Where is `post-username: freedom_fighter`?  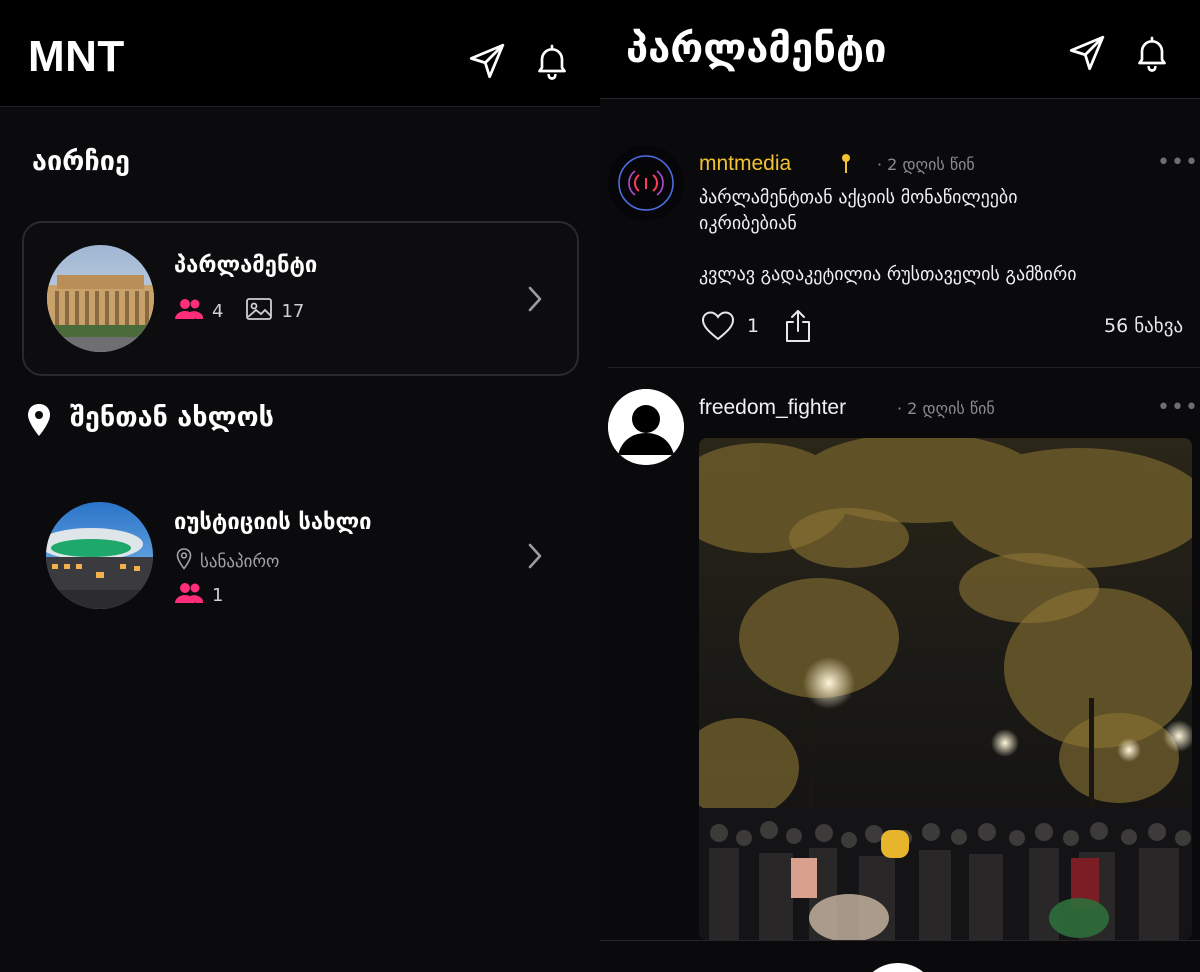
post-username: freedom_fighter is located at coordinates (772, 408).